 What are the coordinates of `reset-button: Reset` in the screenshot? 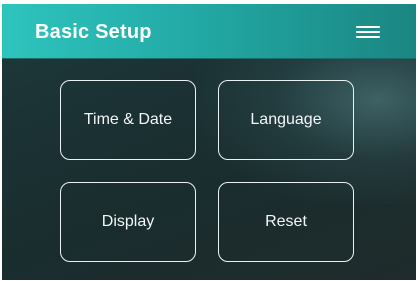 It's located at (286, 222).